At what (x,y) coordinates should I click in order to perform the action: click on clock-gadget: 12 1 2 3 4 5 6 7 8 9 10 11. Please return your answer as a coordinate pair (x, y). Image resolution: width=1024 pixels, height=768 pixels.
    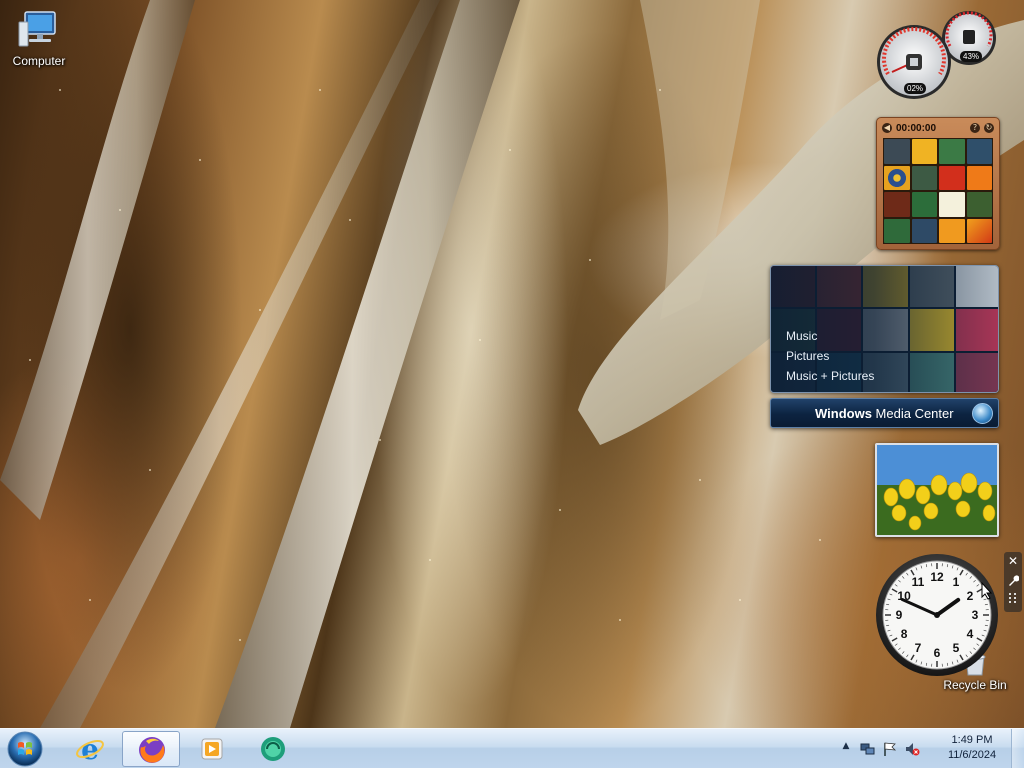
    Looking at the image, I should click on (937, 615).